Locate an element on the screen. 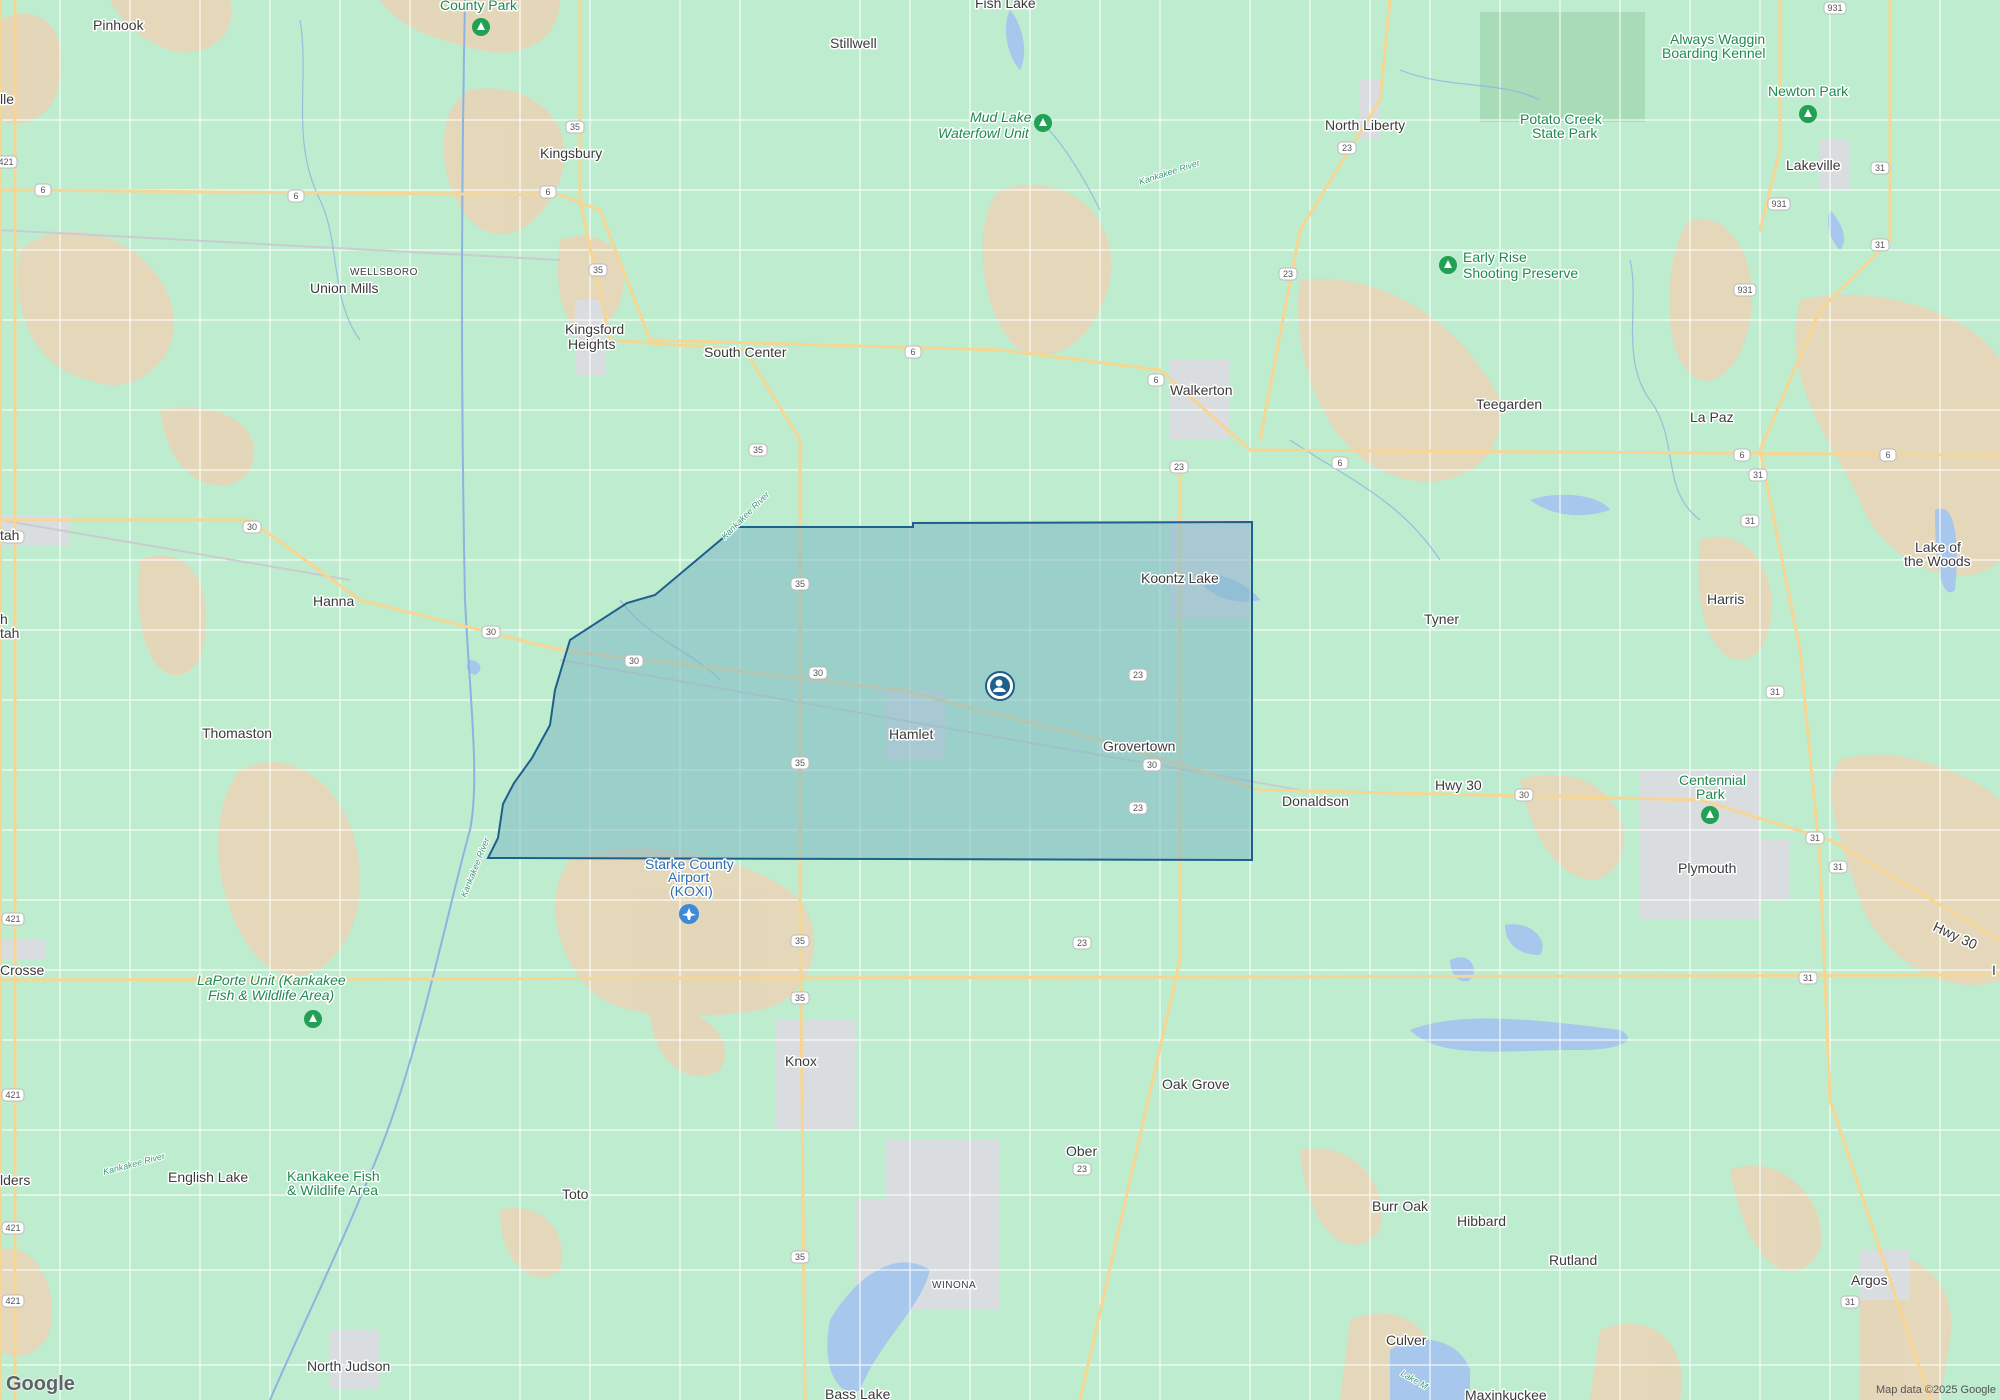 The image size is (2000, 1400). label-plymouth: Plymouth is located at coordinates (1707, 868).